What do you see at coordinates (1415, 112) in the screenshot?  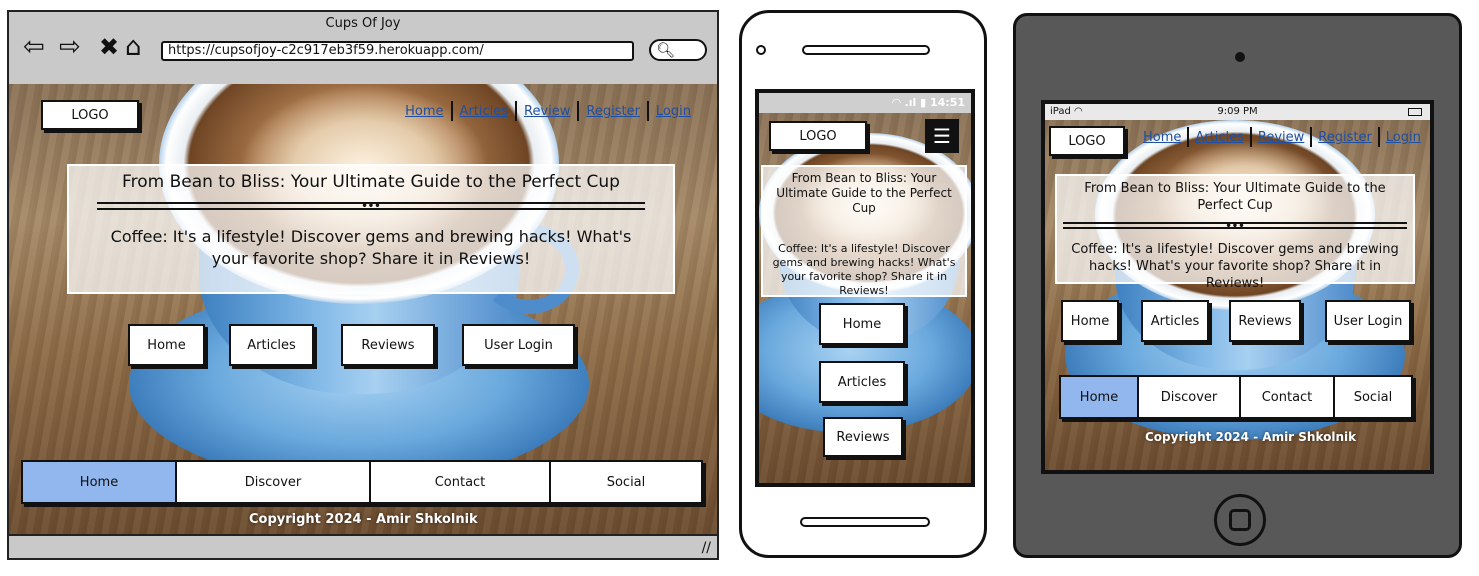 I see `battery-icon` at bounding box center [1415, 112].